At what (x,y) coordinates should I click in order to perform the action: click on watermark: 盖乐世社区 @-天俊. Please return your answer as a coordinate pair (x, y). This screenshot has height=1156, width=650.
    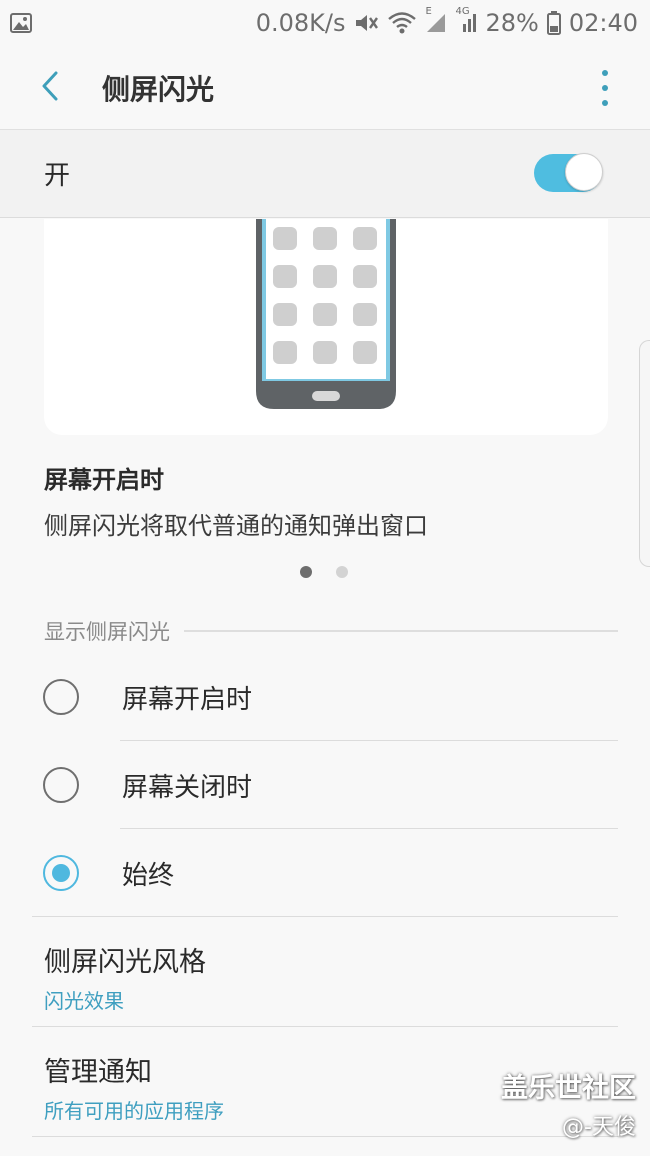
    Looking at the image, I should click on (568, 1103).